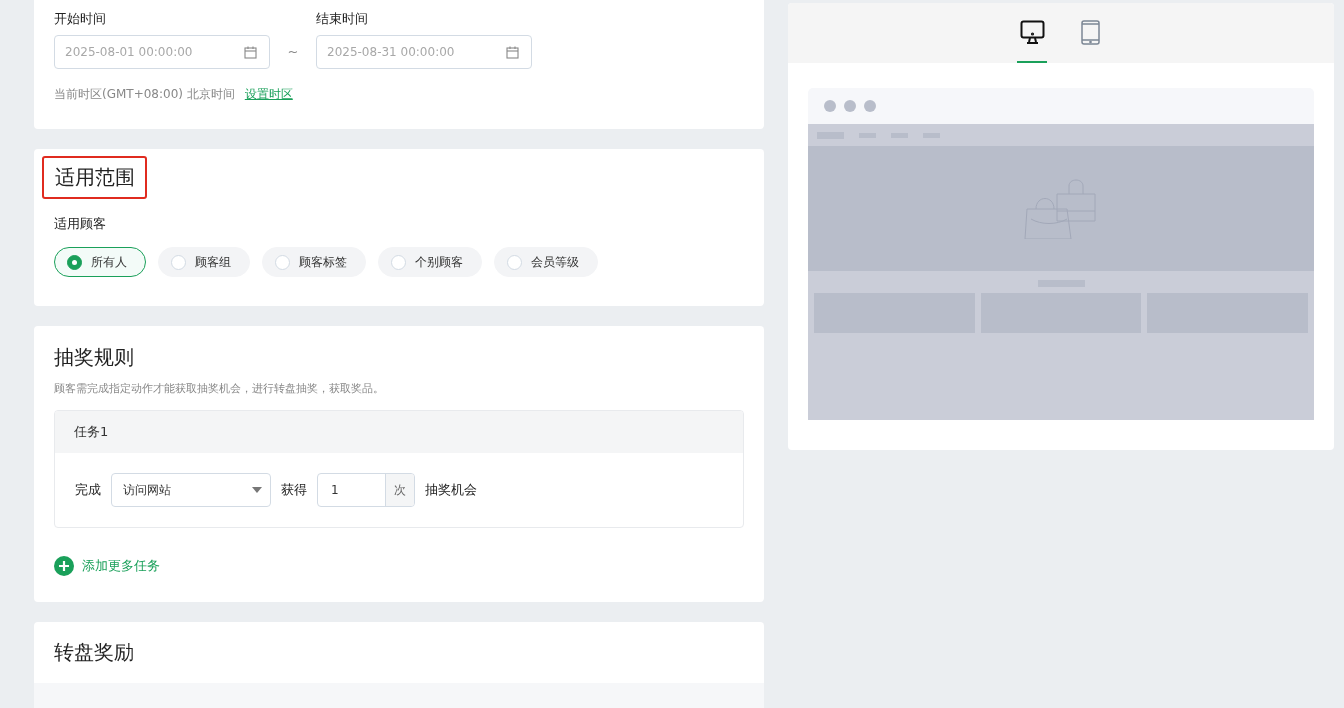 The width and height of the screenshot is (1344, 708). I want to click on count-field: 1 次, so click(366, 490).